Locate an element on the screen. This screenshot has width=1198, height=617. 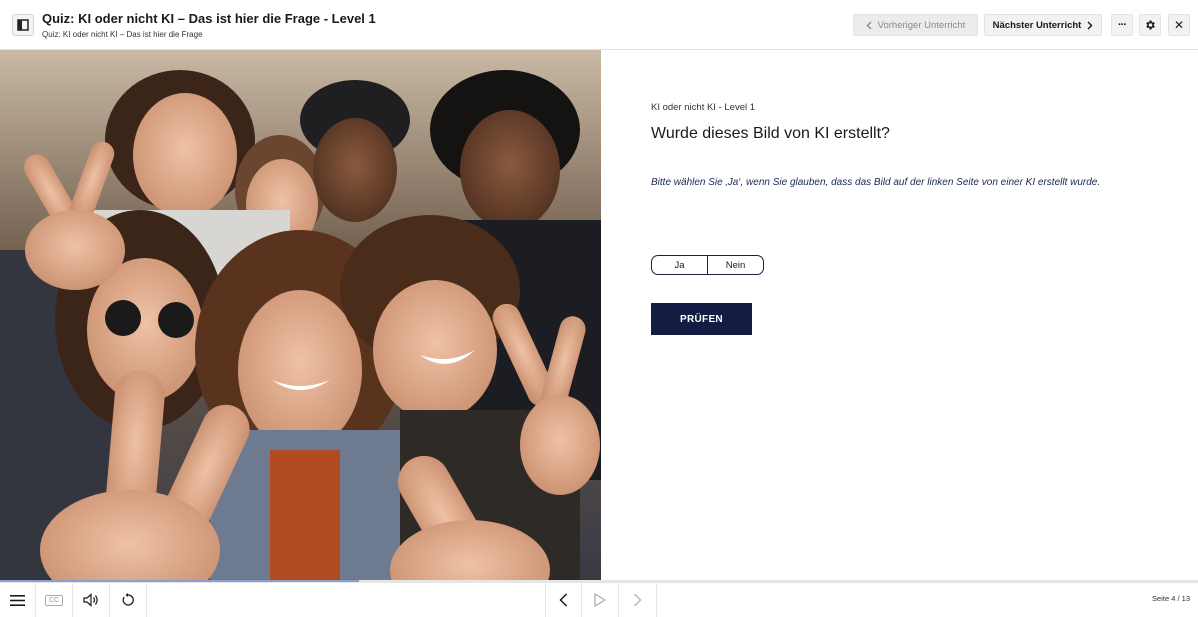
sidebar-toggle-button is located at coordinates (23, 25).